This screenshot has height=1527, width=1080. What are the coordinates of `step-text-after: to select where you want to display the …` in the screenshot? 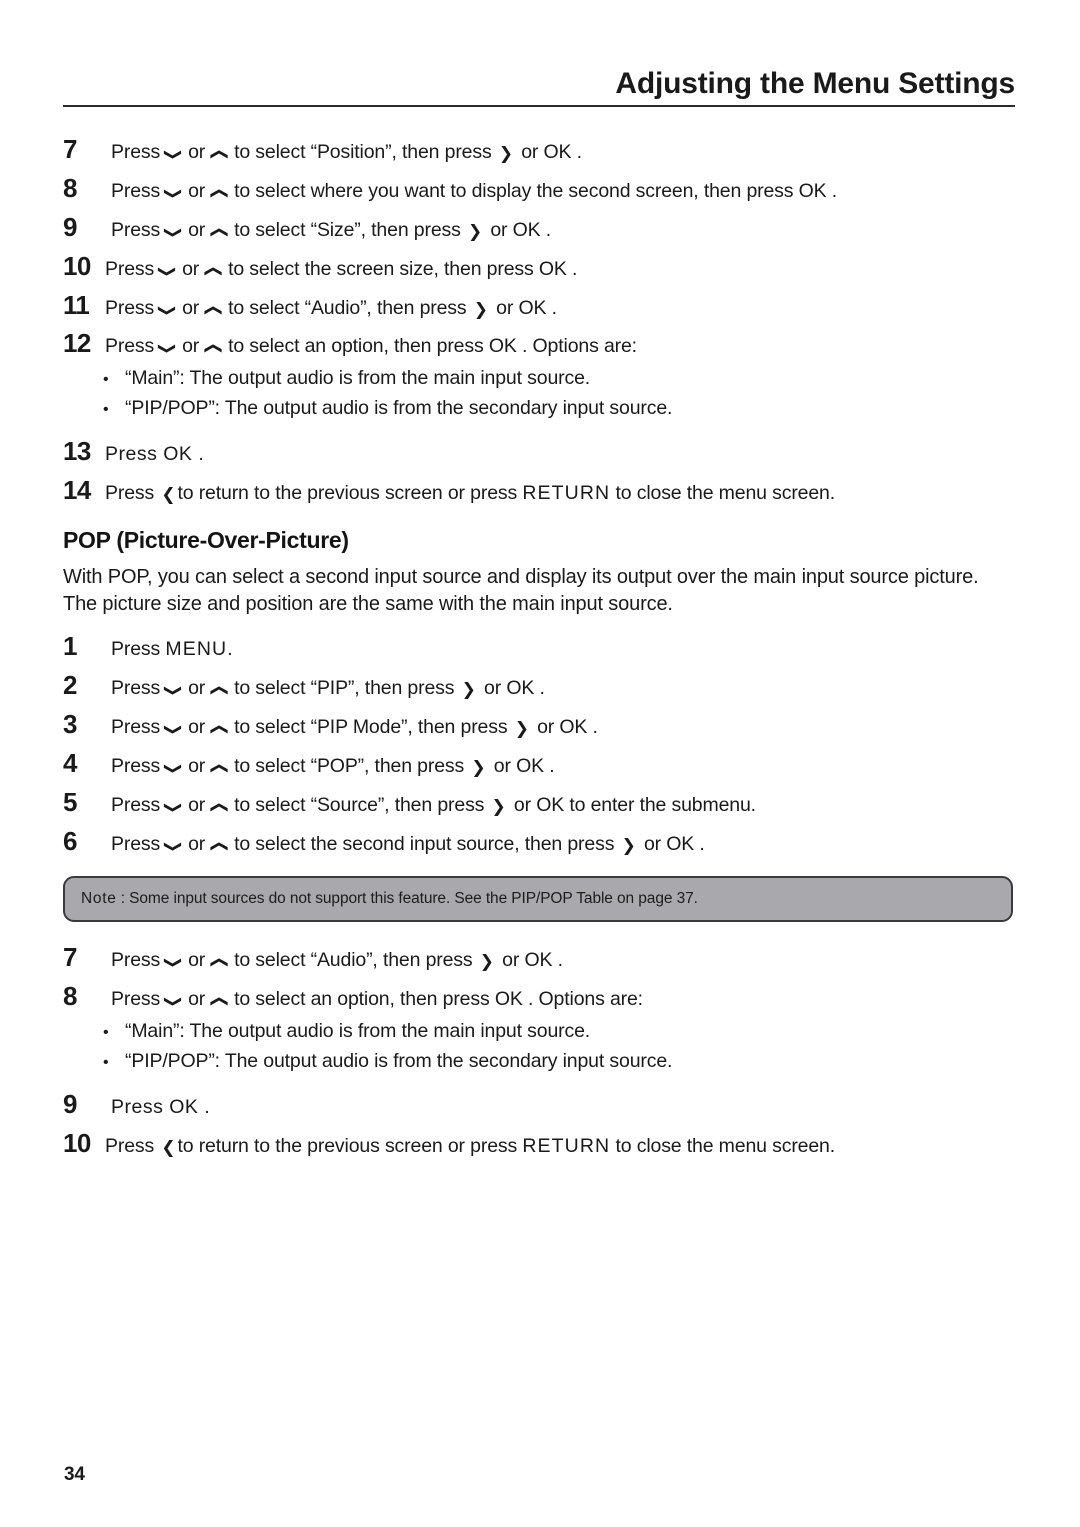 It's located at (533, 190).